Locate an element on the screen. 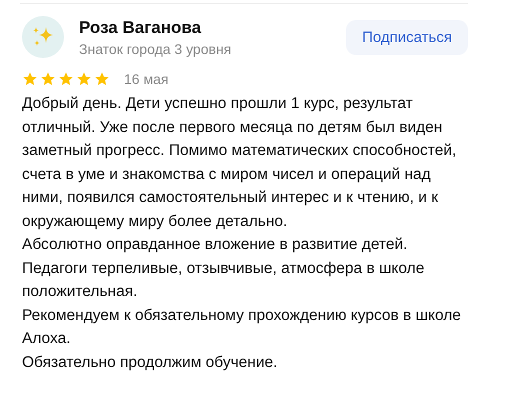 This screenshot has width=530, height=409. review-paragraph: Абсолютно оправданное вложение в развитие детей. Педагоги терпеливые, отзывчивые, атмосфера в школе положительная. is located at coordinates (224, 268).